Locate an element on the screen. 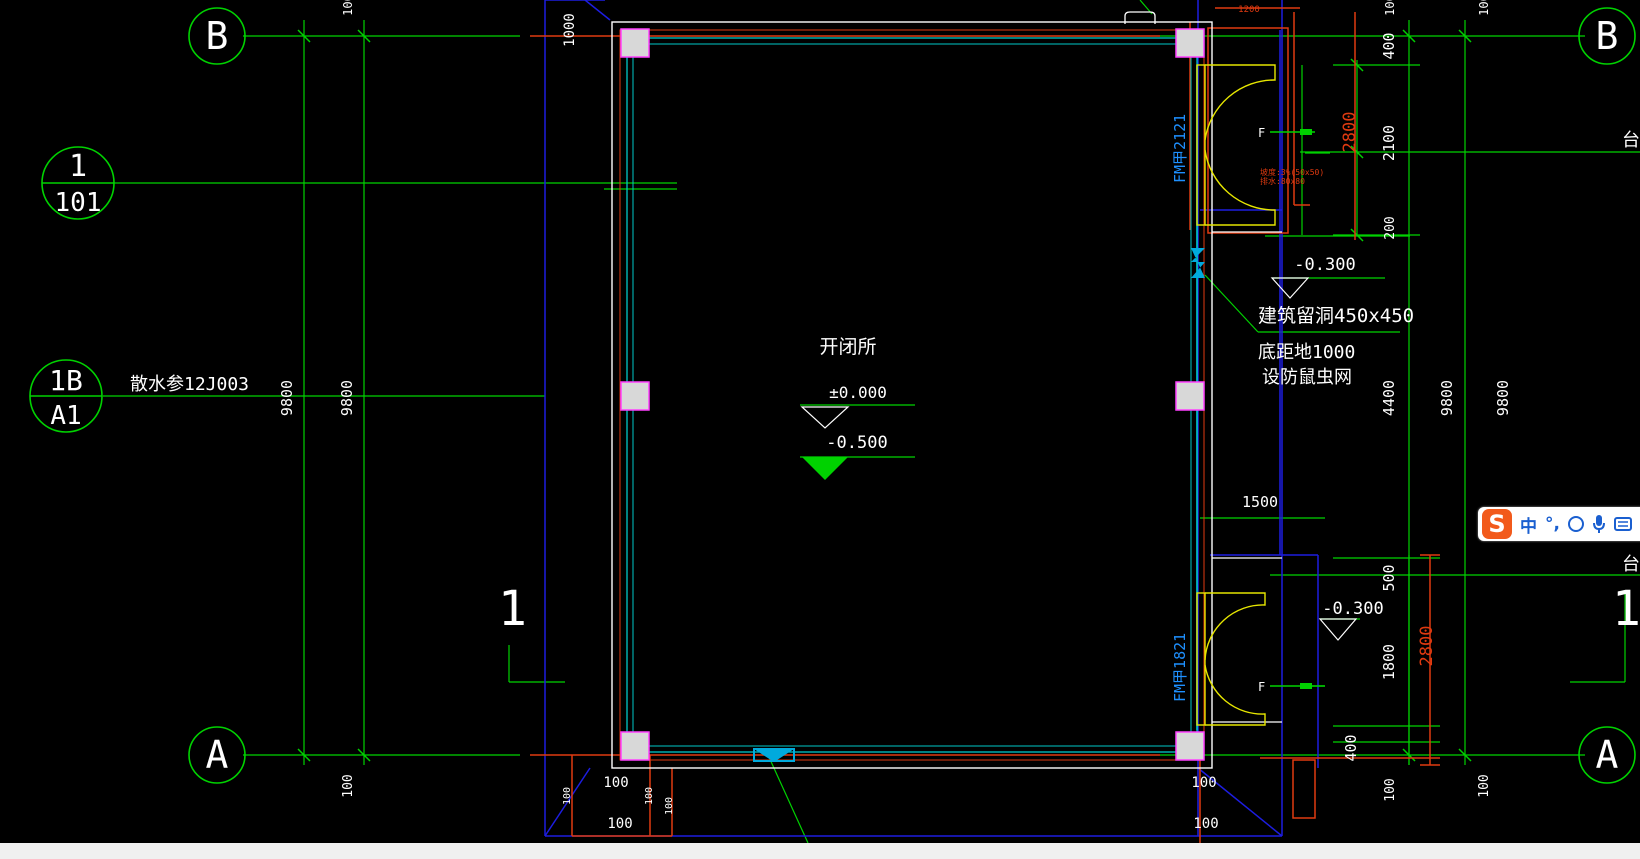 This screenshot has height=859, width=1640. dim-100-a: 100 is located at coordinates (615, 783).